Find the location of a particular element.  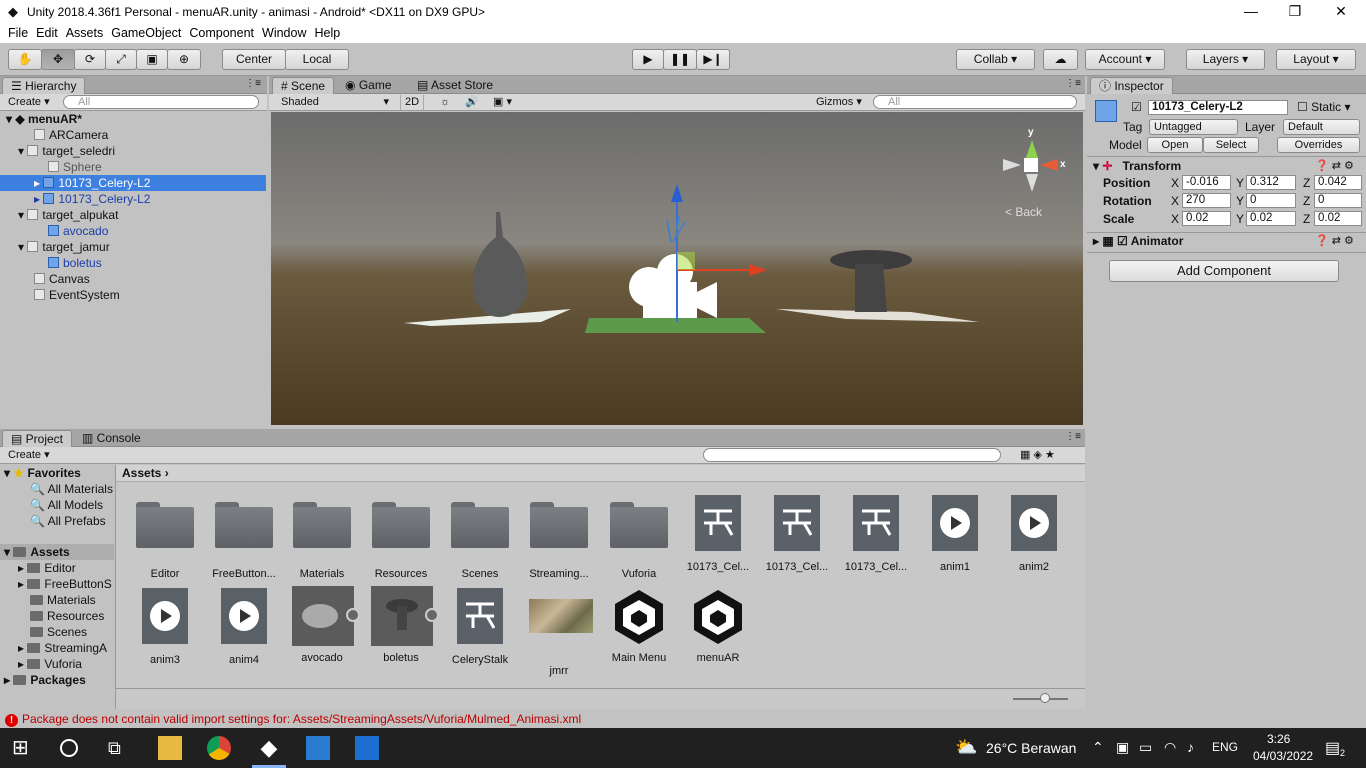

asset-folder-vuforia: Vuforia is located at coordinates (639, 536).